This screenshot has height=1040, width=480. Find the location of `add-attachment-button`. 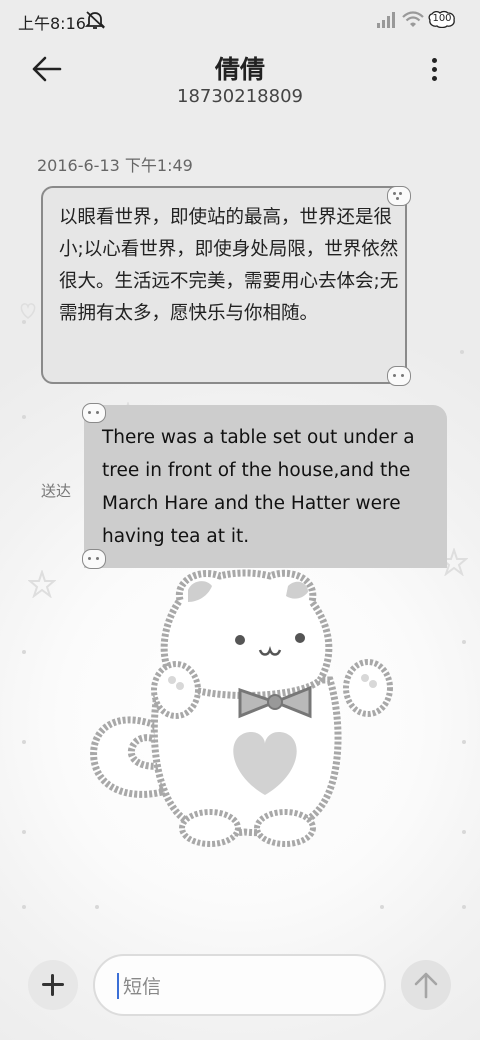

add-attachment-button is located at coordinates (53, 985).